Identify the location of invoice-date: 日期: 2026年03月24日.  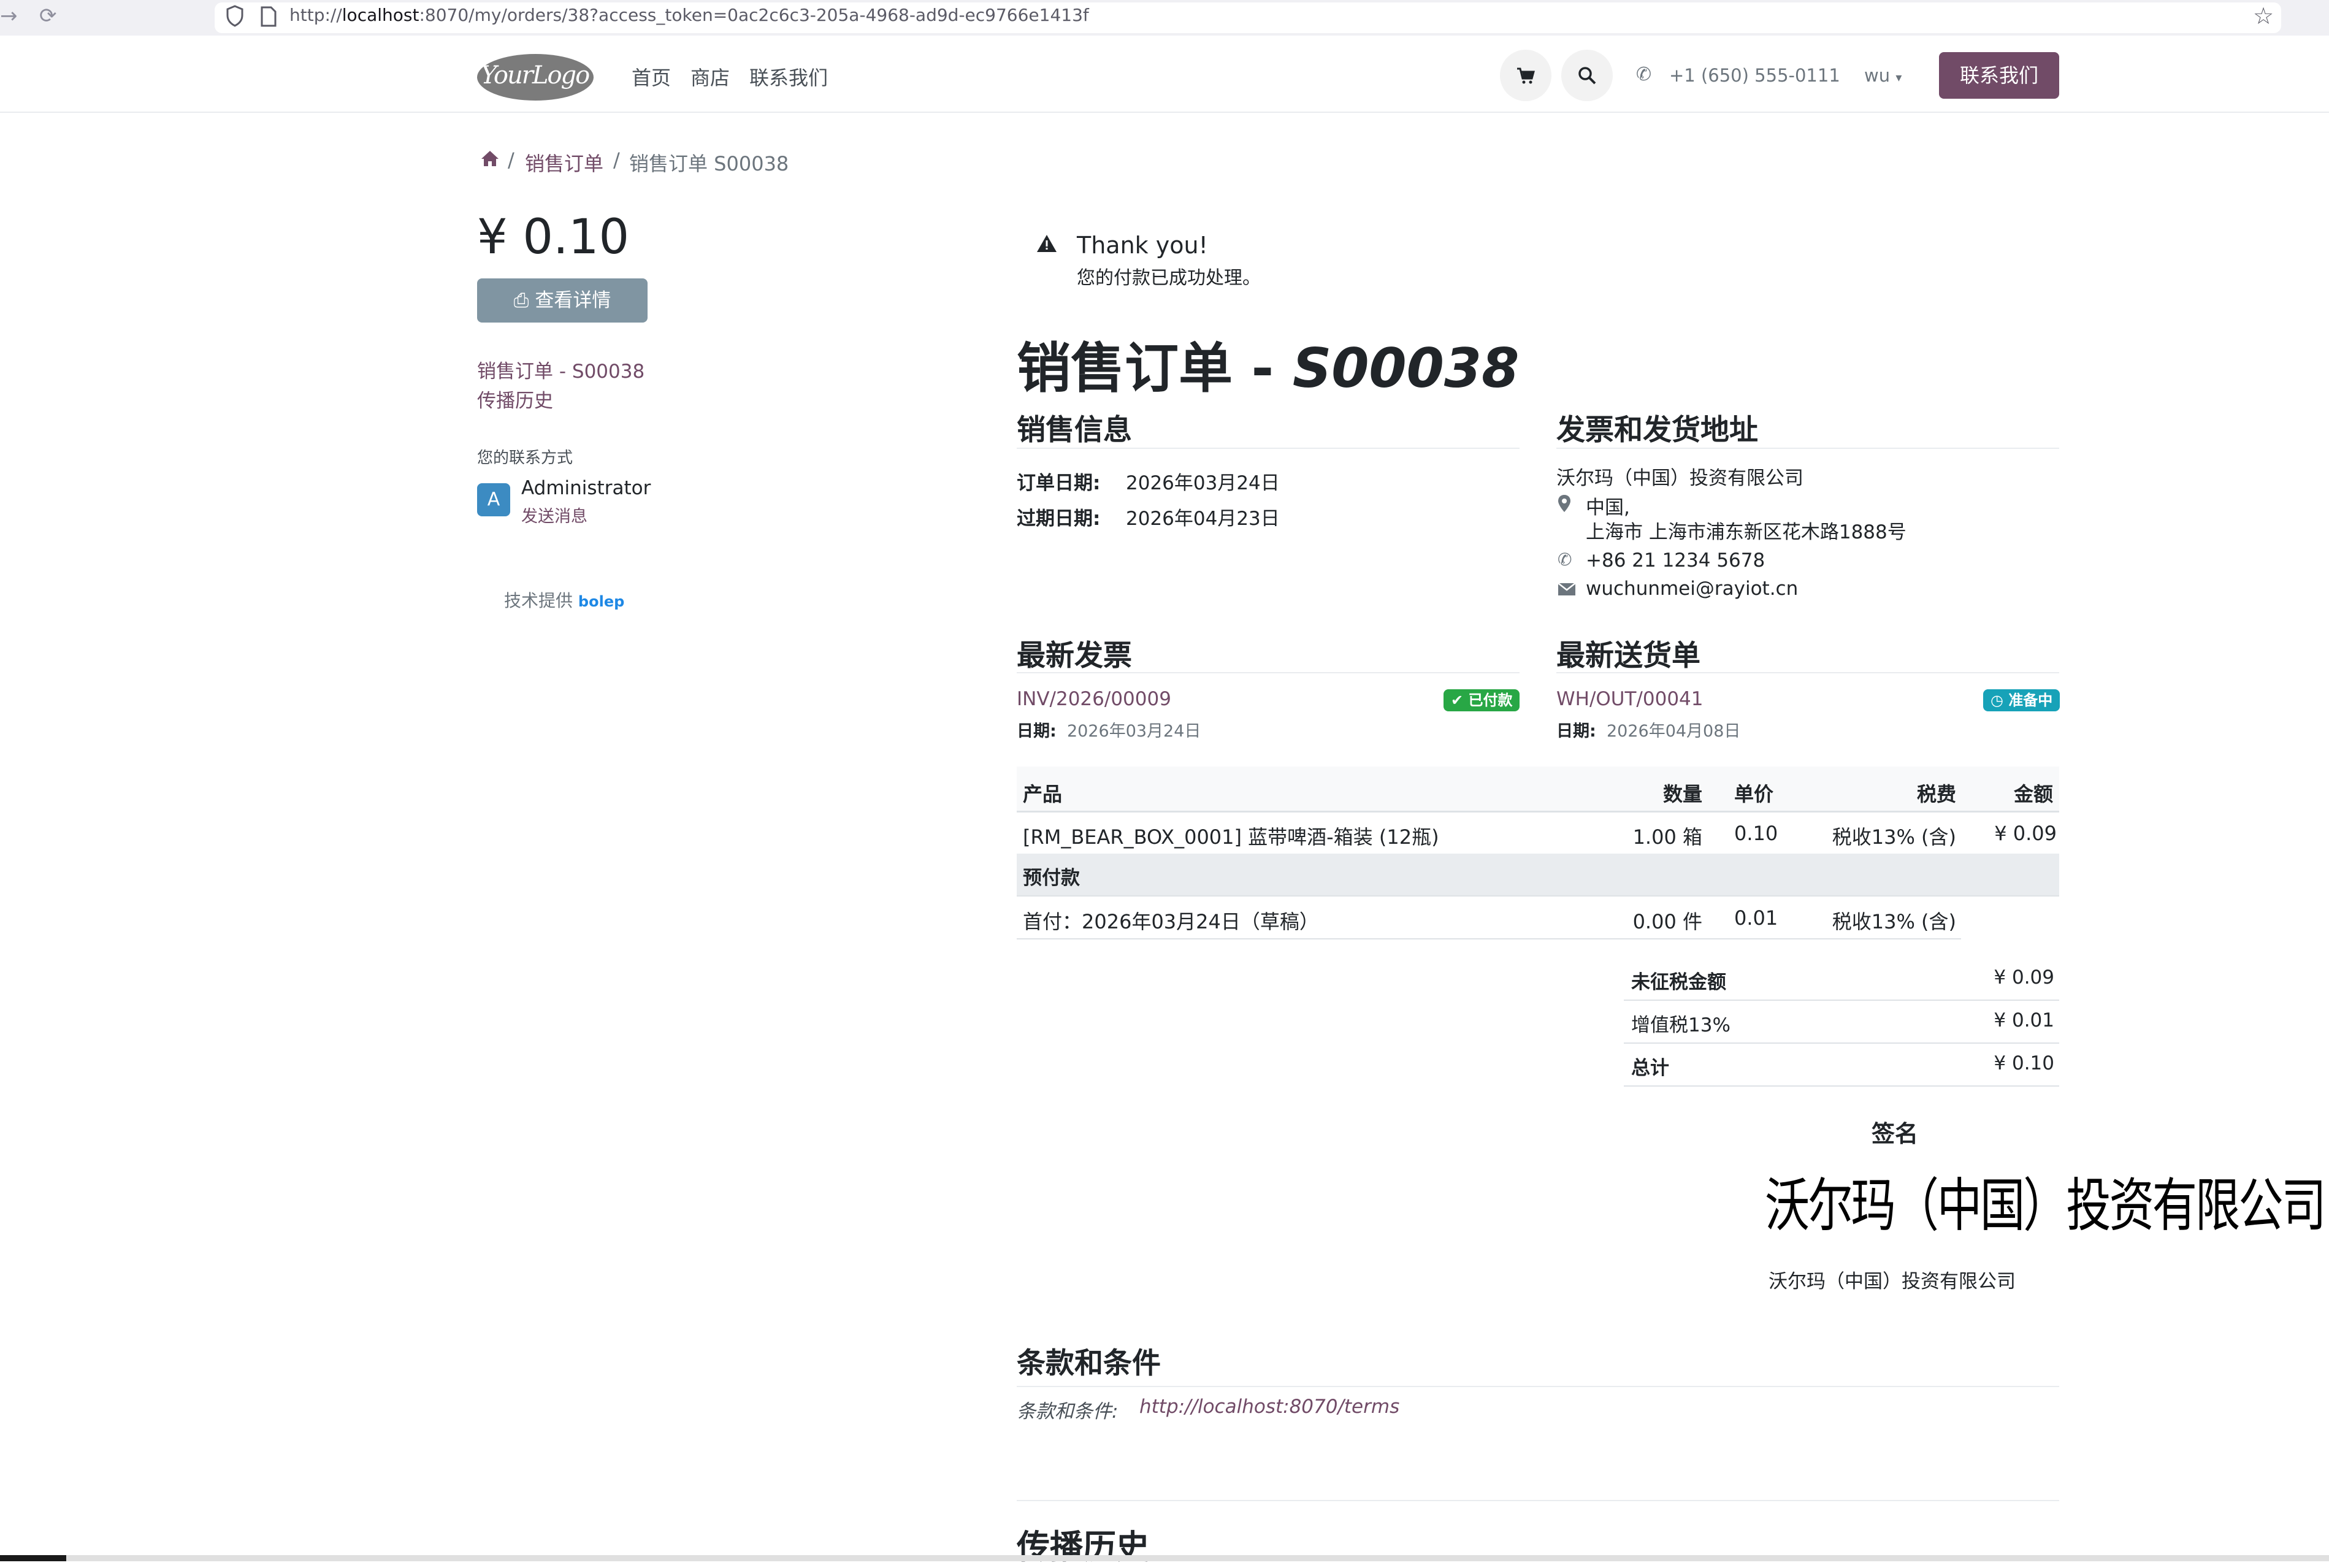
(1109, 731).